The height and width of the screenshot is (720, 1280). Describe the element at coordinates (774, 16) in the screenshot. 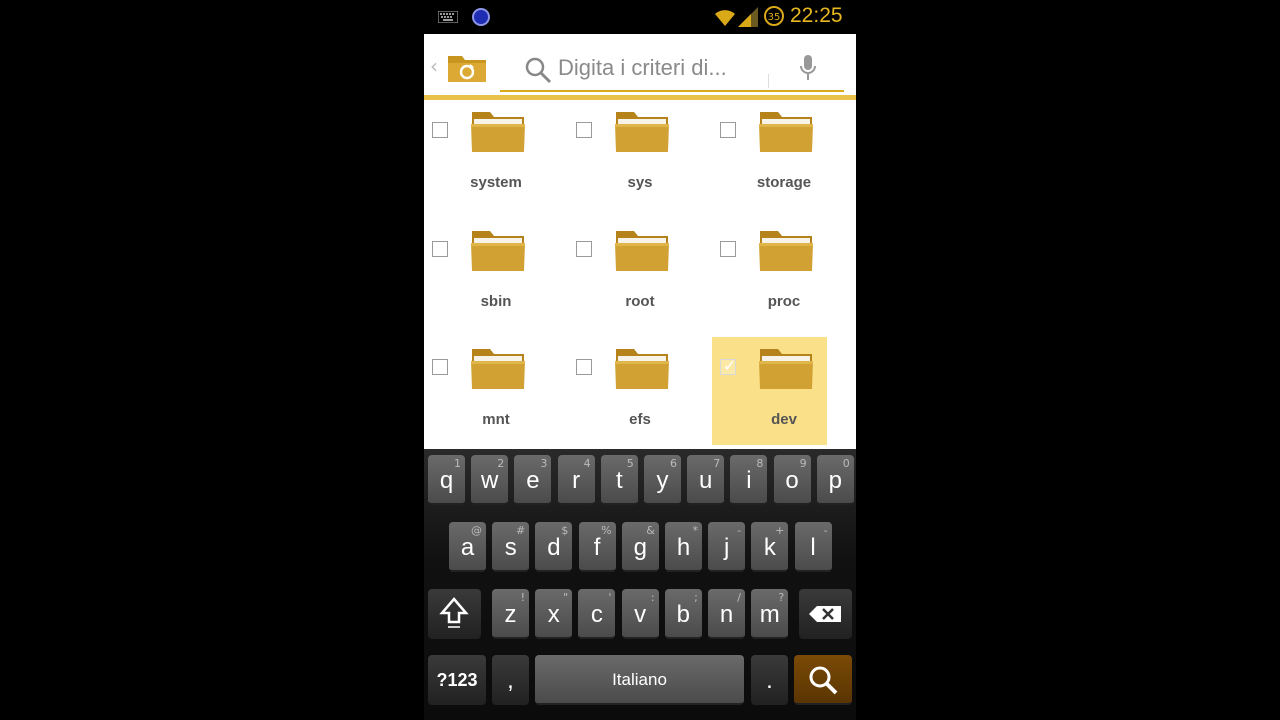

I see `battery-icon: 35` at that location.